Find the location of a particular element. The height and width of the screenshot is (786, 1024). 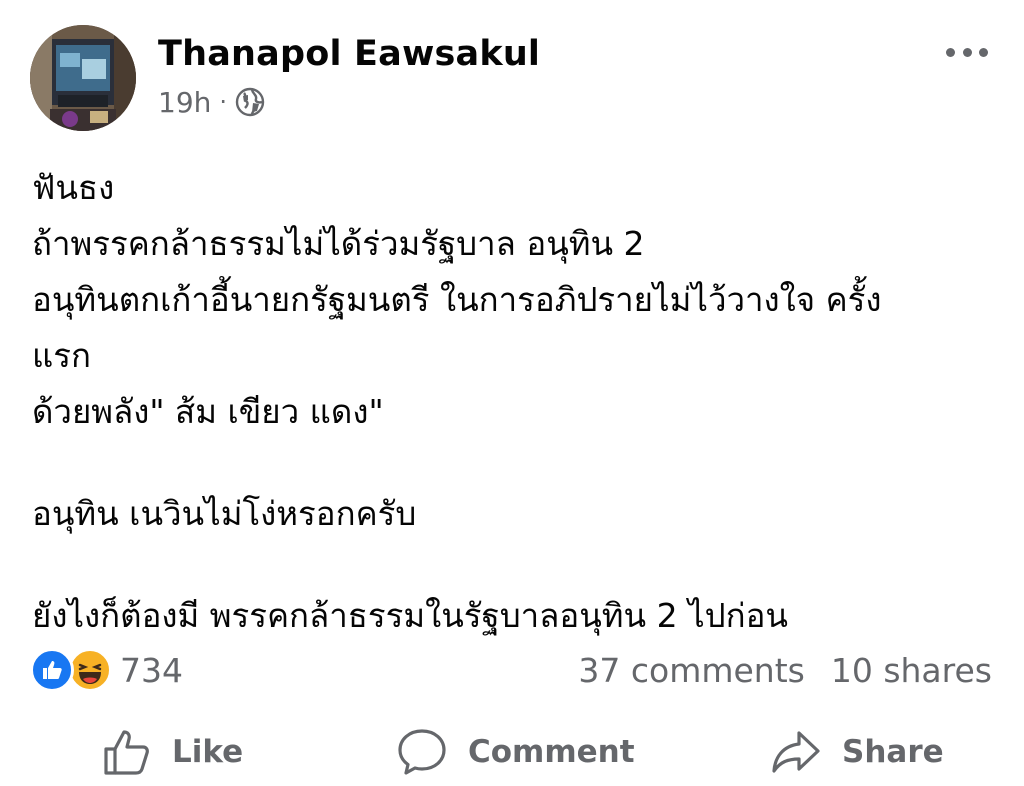

shares-count: 10 shares is located at coordinates (911, 670).